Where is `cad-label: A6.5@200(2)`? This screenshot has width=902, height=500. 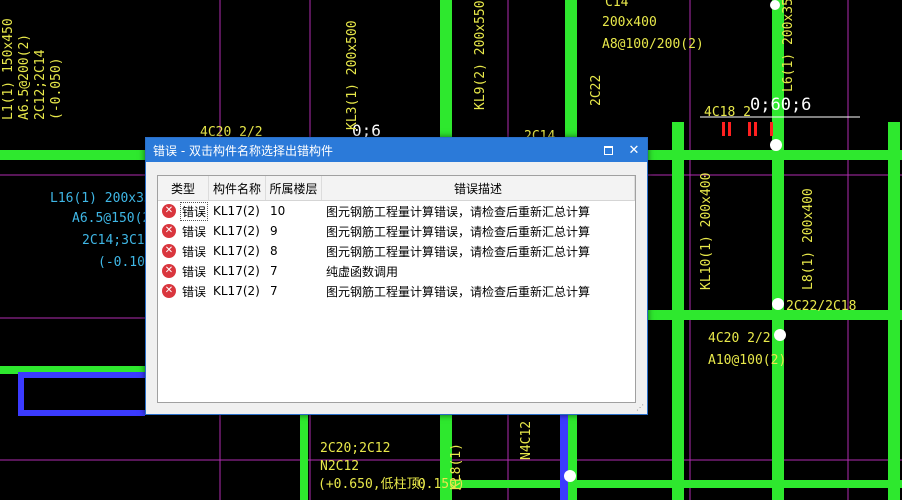
cad-label: A6.5@200(2) is located at coordinates (24, 77).